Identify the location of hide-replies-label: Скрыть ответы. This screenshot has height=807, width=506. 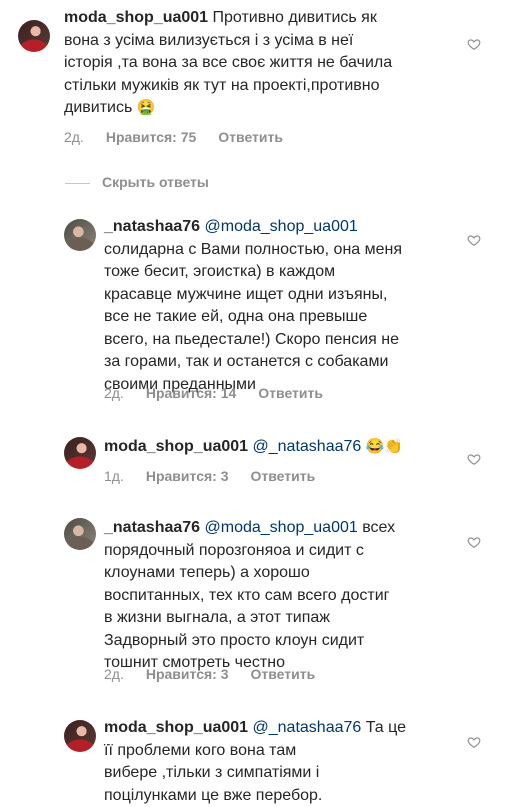
(155, 182).